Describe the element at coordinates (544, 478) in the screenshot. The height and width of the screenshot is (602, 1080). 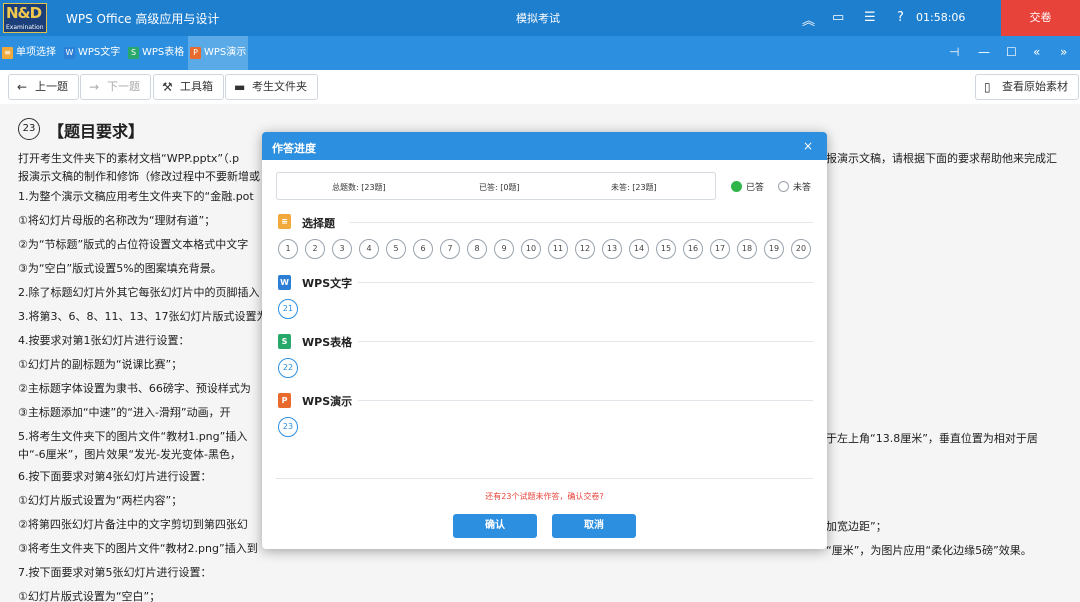
I see `footer-divider` at that location.